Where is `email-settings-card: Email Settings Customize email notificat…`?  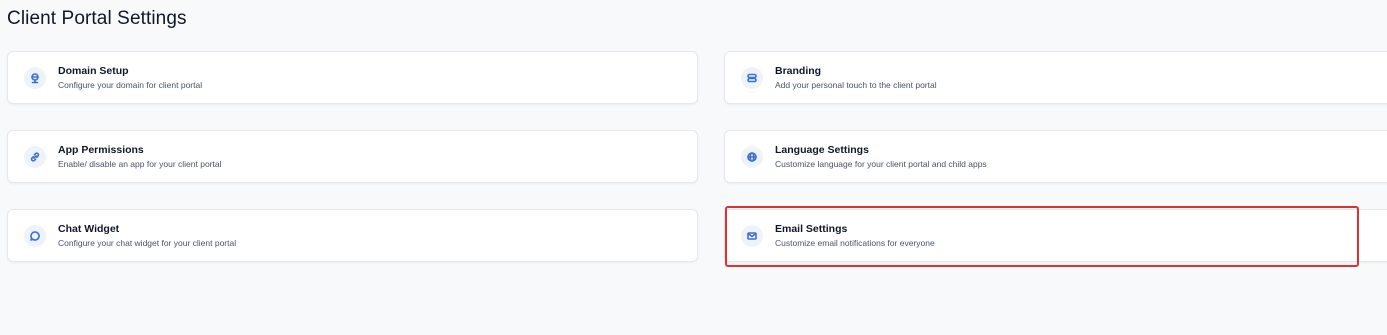 email-settings-card: Email Settings Customize email notificat… is located at coordinates (1055, 235).